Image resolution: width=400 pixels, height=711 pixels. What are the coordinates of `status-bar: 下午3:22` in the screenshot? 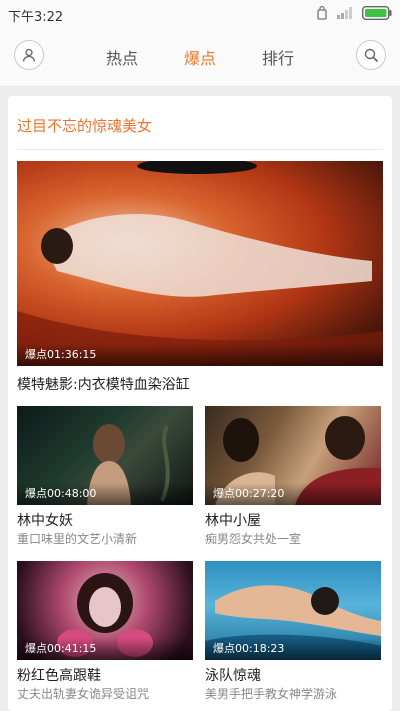 It's located at (200, 14).